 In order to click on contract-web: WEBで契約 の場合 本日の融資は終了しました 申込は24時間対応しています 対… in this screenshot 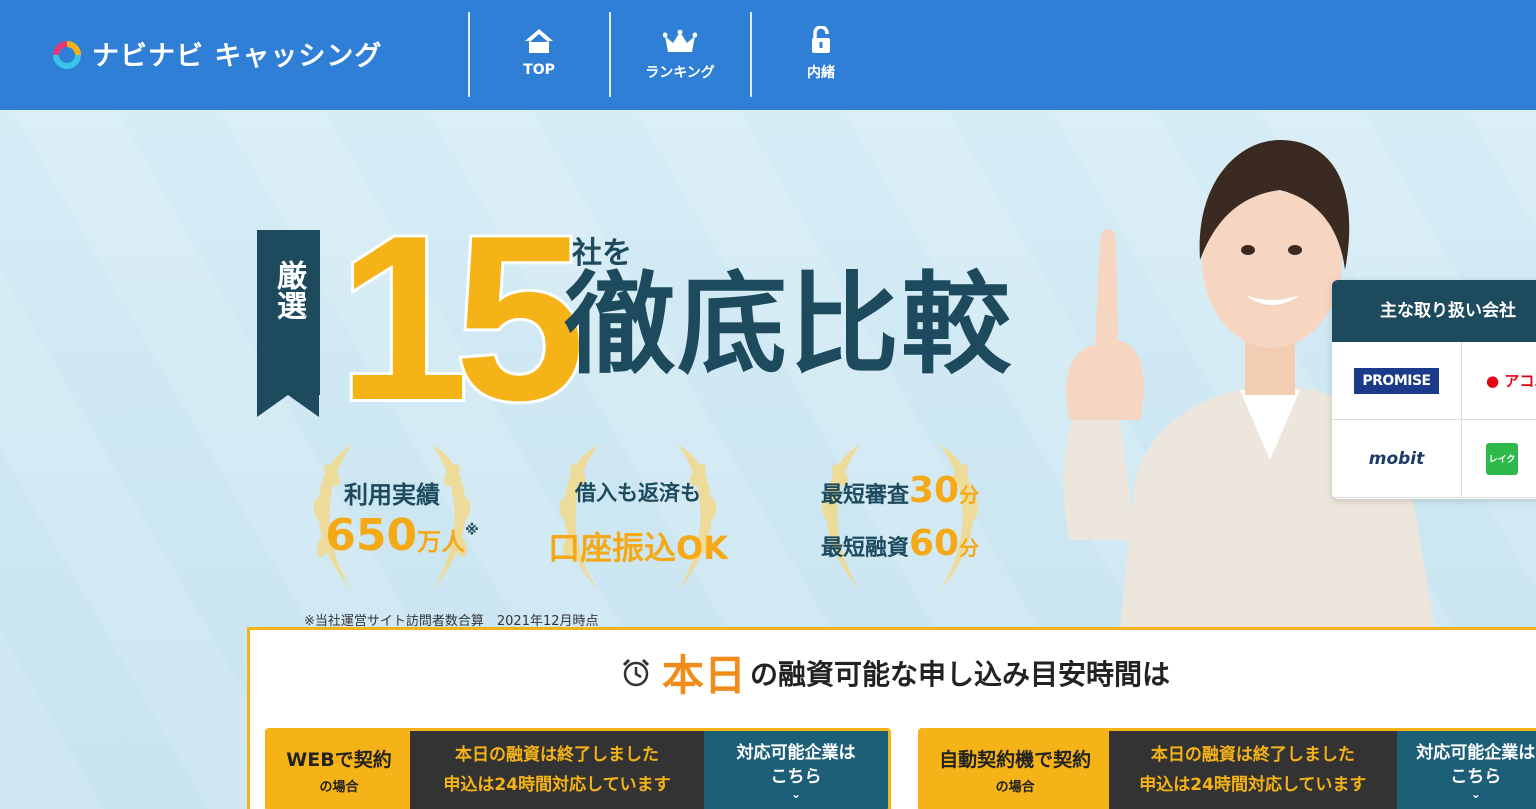, I will do `click(578, 768)`.